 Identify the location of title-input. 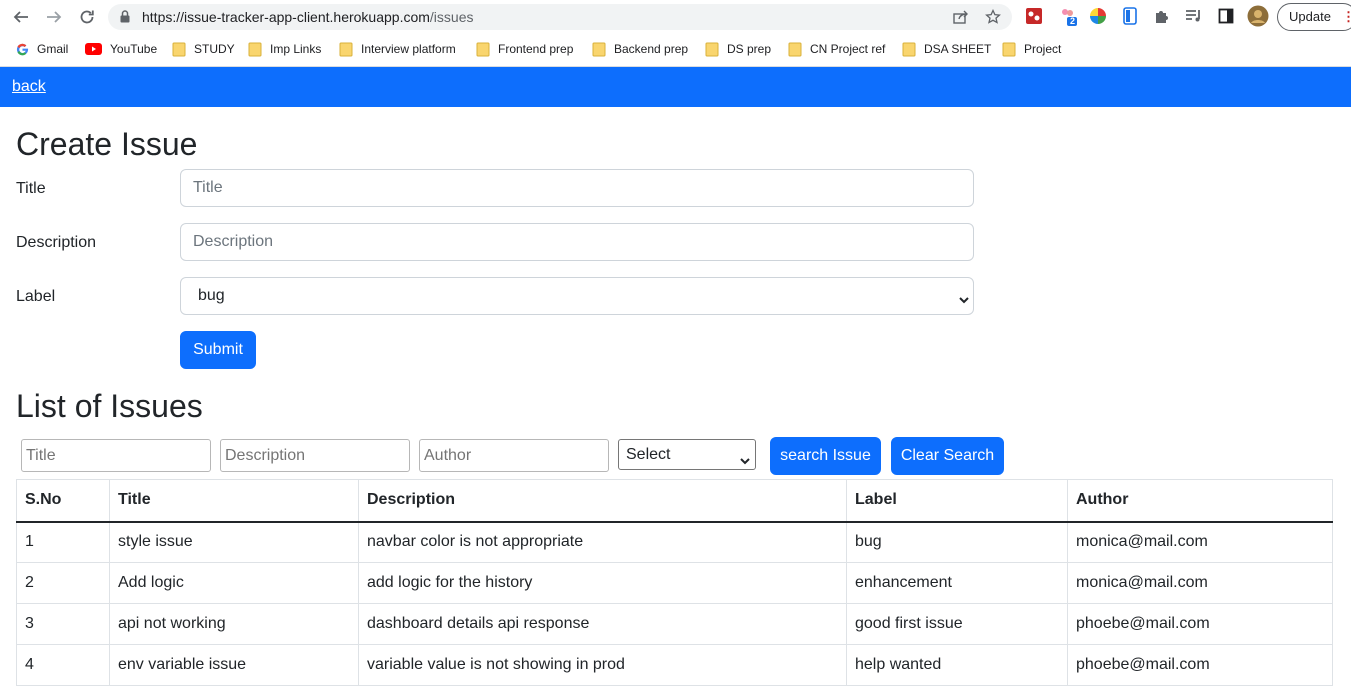
(577, 188).